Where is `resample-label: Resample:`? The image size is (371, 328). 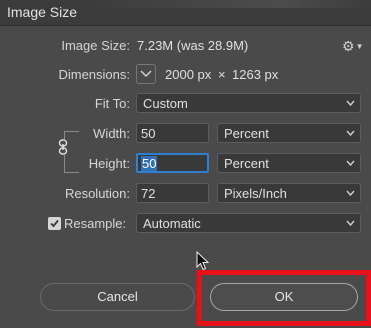 resample-label: Resample: is located at coordinates (95, 223).